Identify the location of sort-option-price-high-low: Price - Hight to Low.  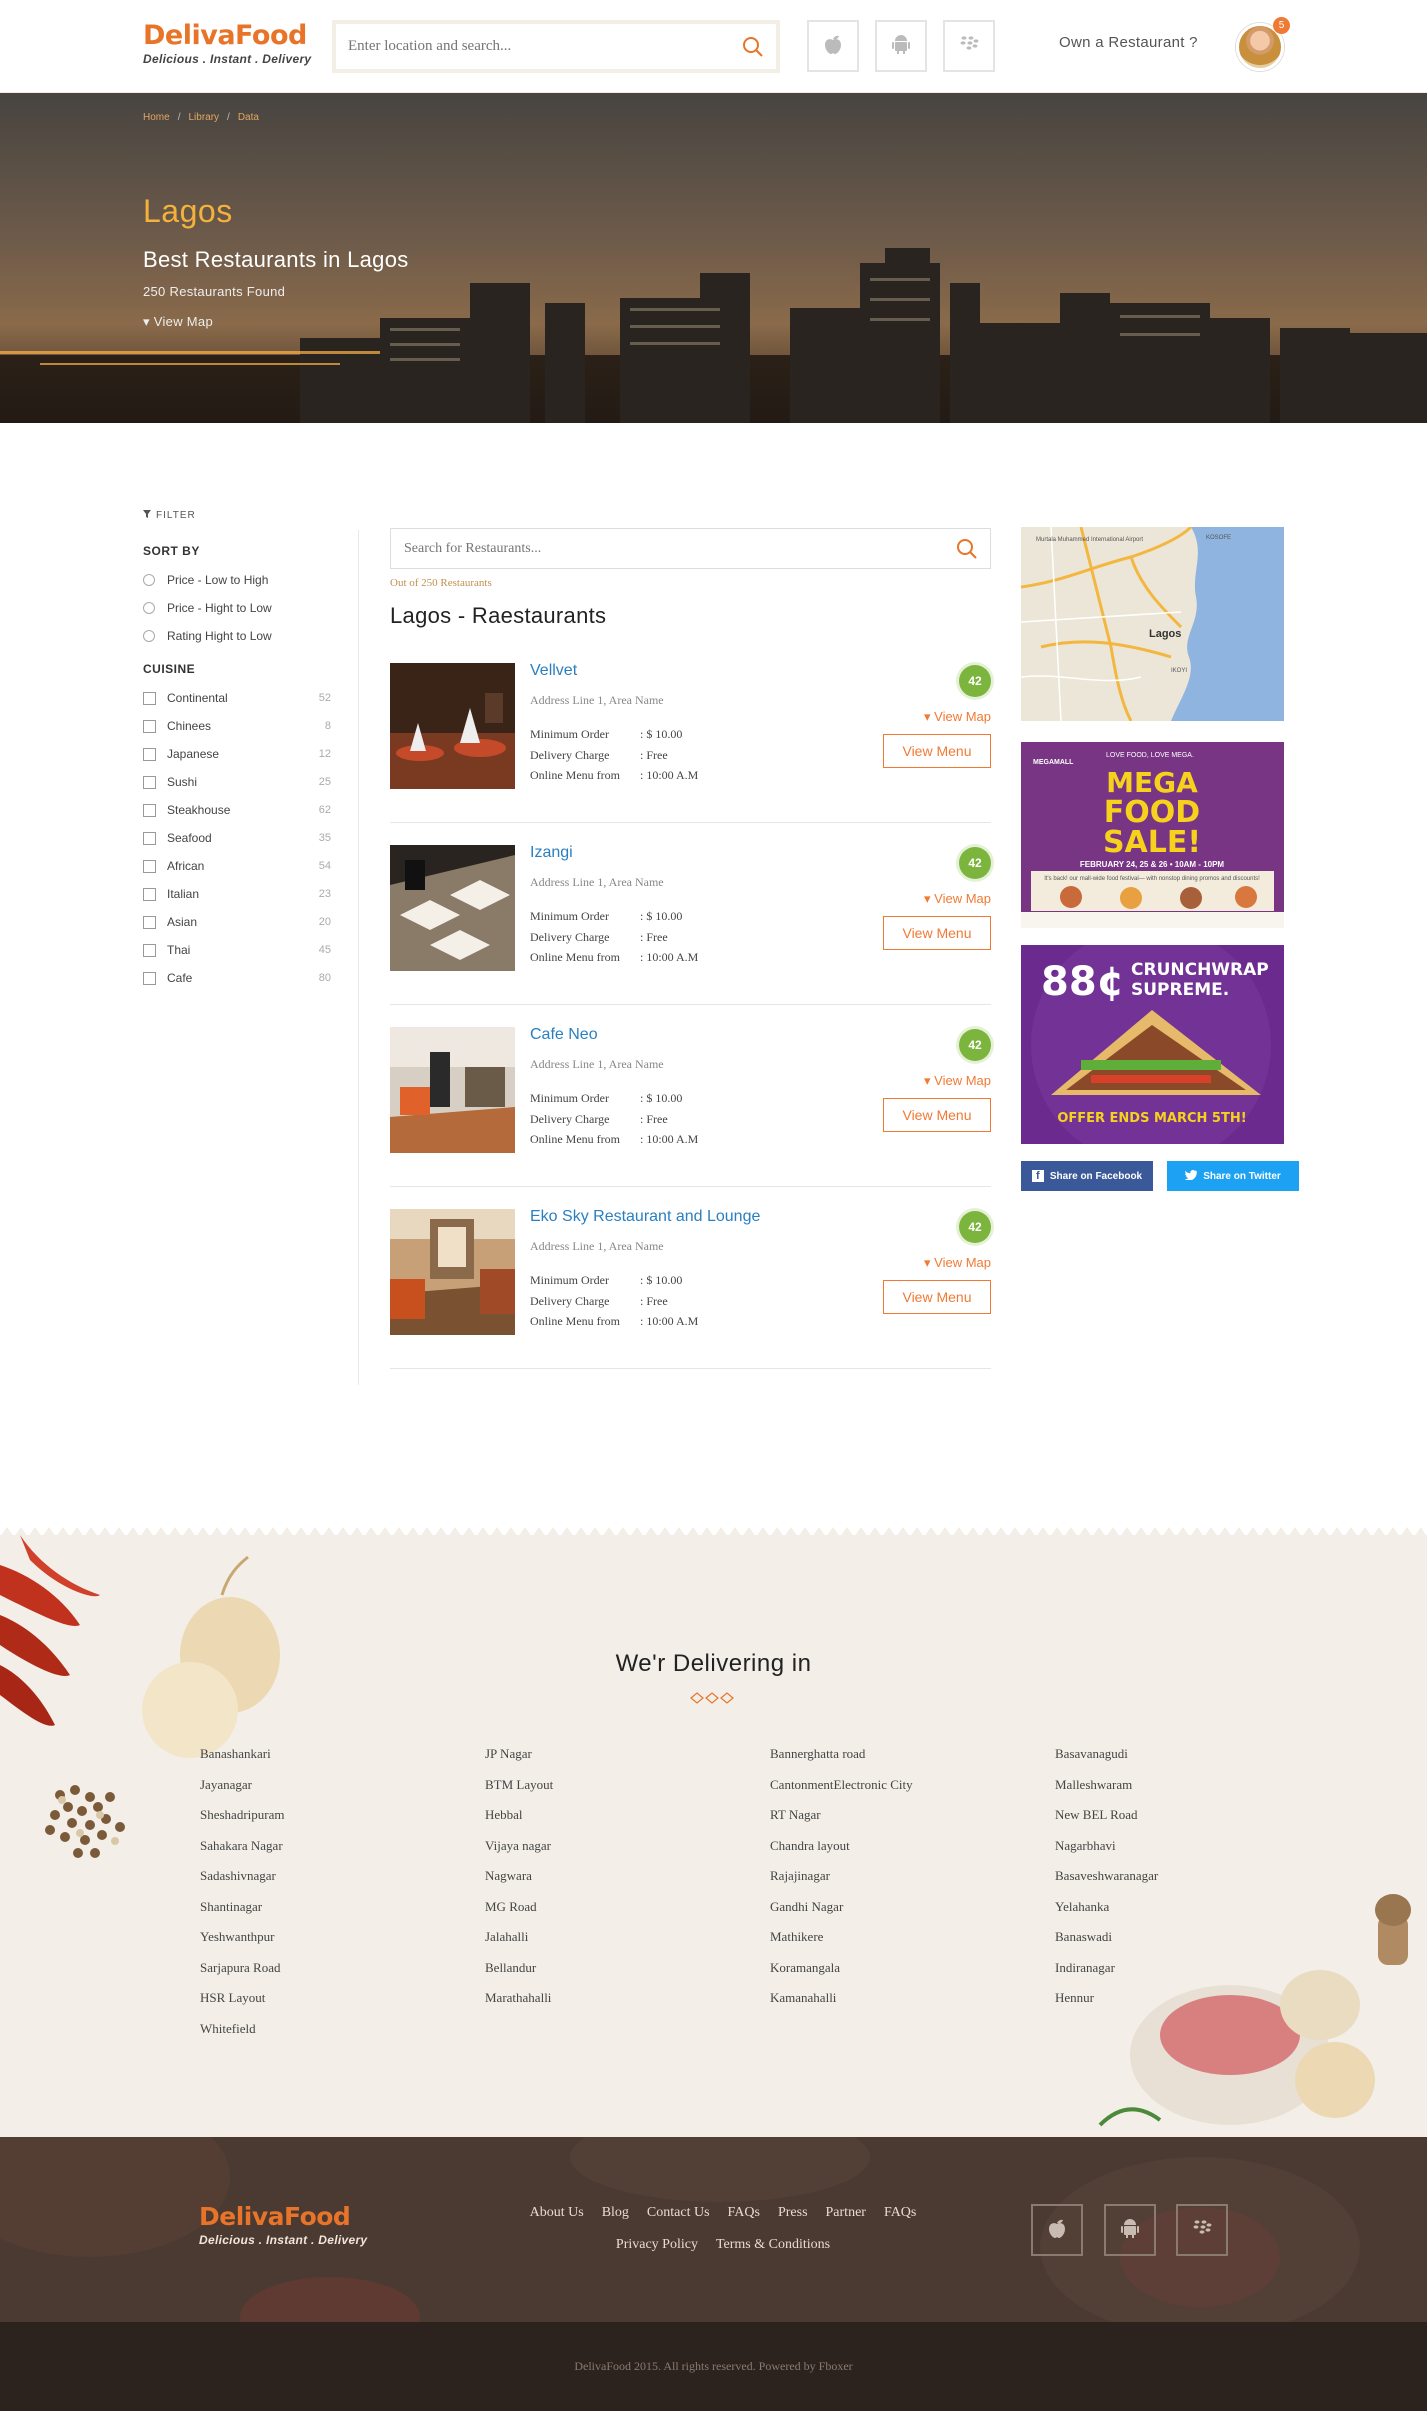
(237, 608).